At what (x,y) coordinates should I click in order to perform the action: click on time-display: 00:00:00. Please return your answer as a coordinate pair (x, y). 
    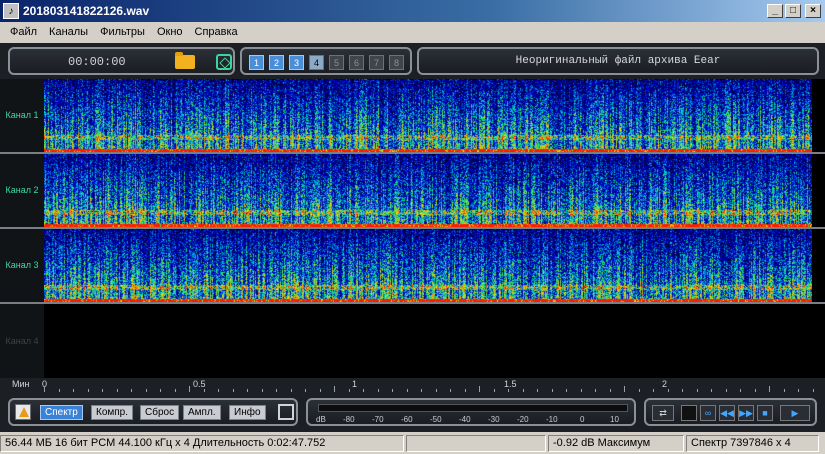
    Looking at the image, I should click on (97, 62).